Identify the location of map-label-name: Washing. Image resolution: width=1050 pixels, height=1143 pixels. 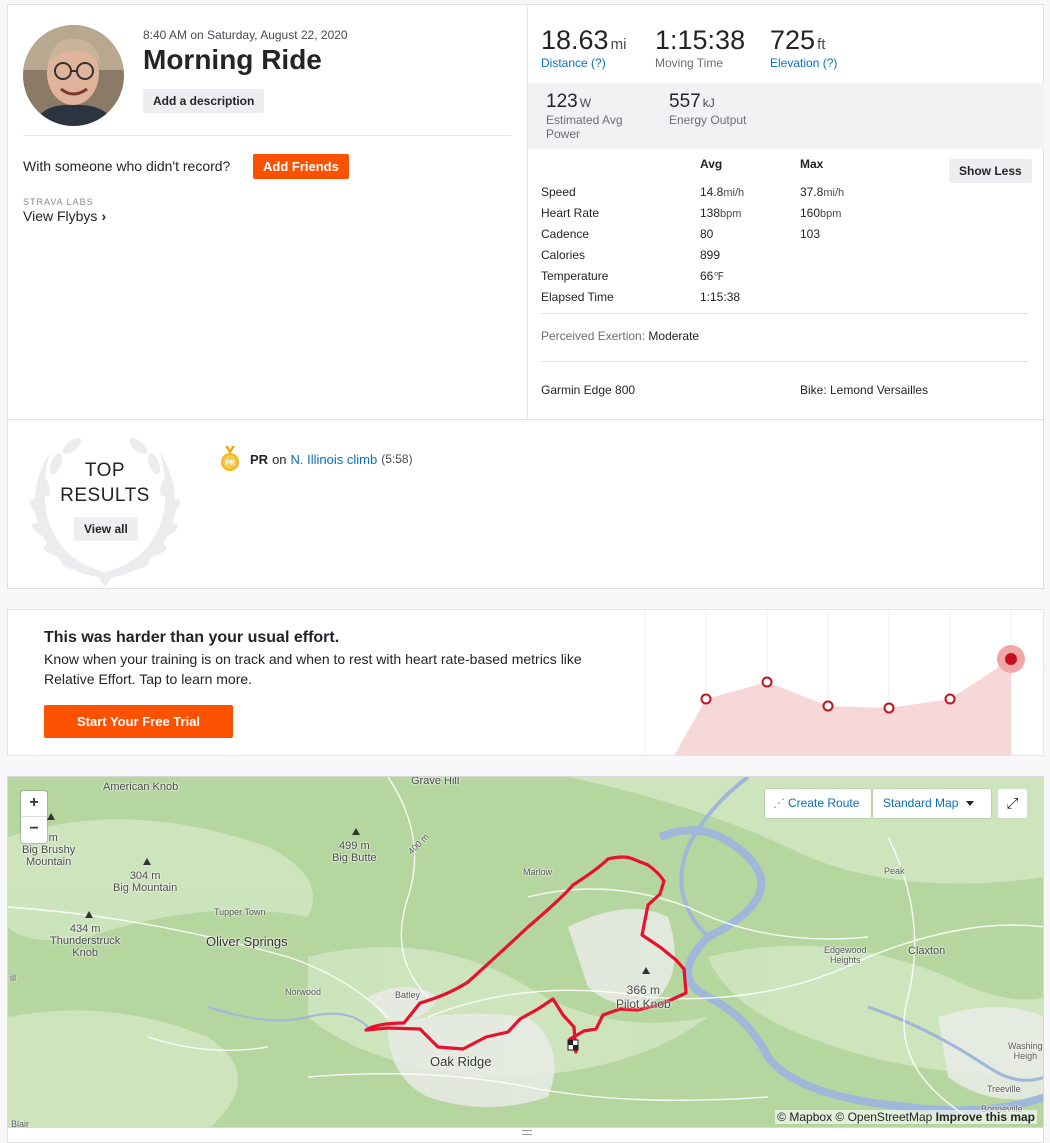
(1025, 1046).